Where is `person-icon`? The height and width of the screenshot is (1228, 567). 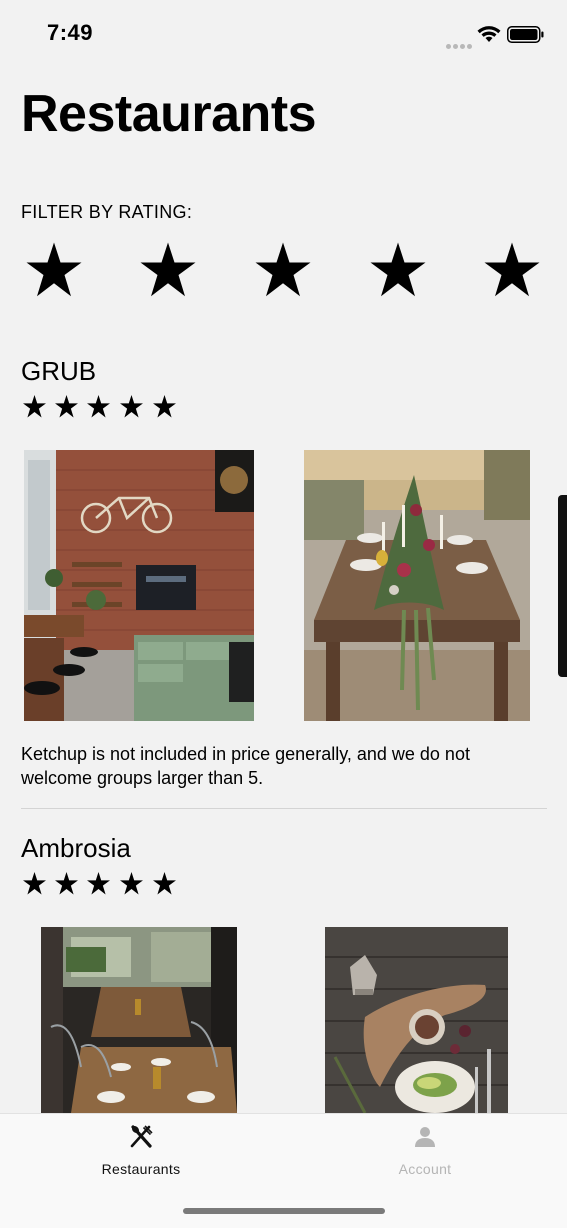 person-icon is located at coordinates (425, 1137).